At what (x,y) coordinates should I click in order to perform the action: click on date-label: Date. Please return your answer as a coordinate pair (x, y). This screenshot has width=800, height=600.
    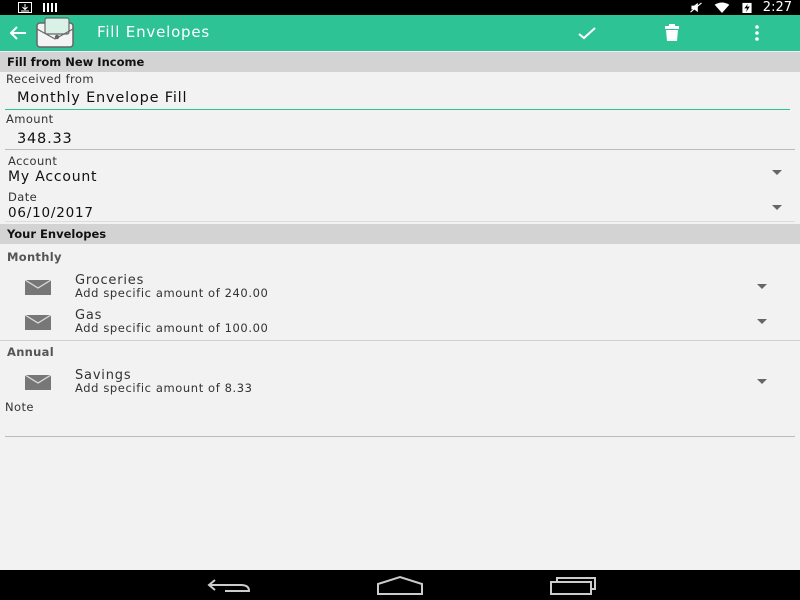
    Looking at the image, I should click on (23, 197).